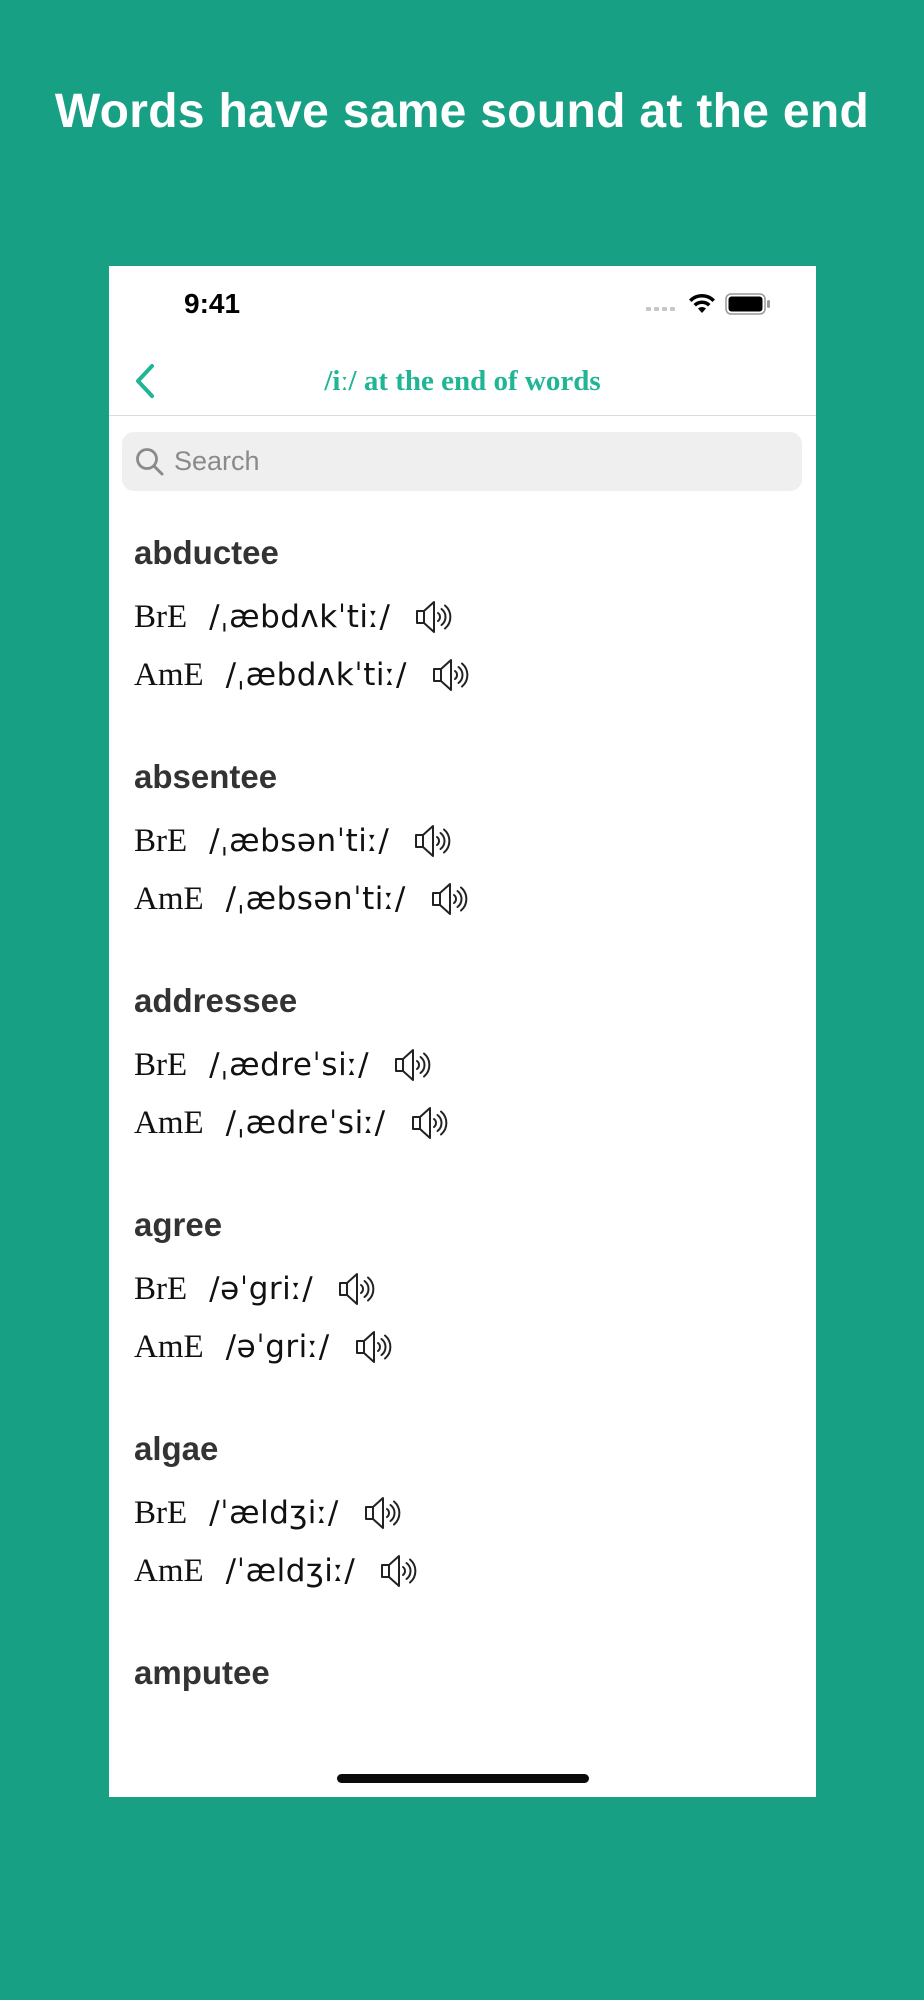  I want to click on word-entry: agree BrE/əˈgriː/ AmE/əˈgriː/, so click(462, 1280).